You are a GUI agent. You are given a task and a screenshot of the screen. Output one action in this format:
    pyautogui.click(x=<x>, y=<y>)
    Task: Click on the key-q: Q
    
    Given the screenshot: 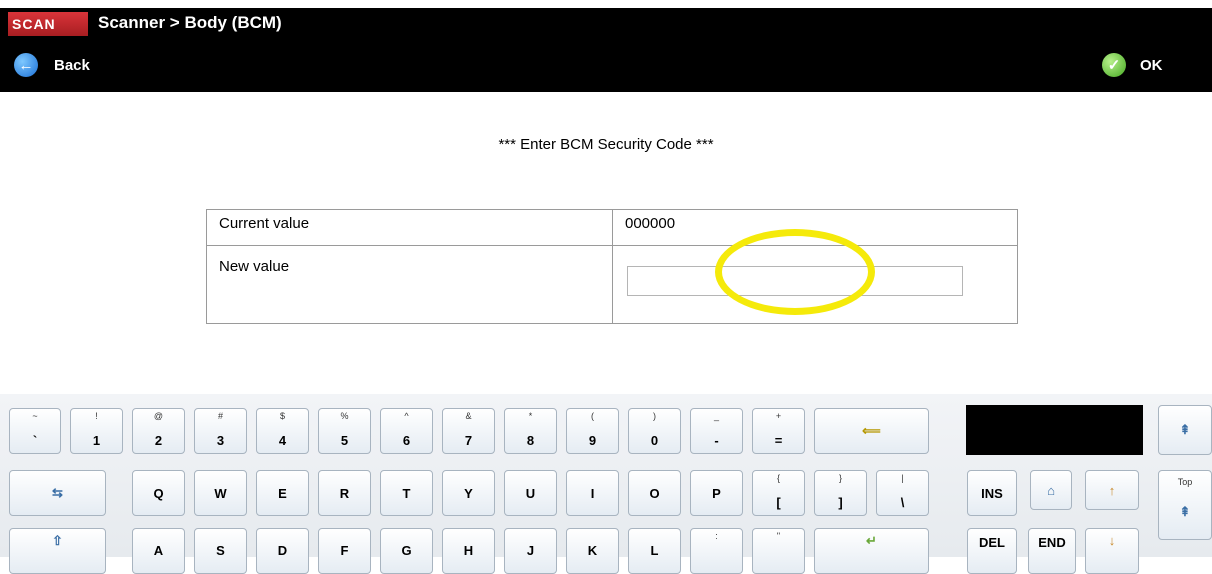 What is the action you would take?
    pyautogui.click(x=158, y=493)
    